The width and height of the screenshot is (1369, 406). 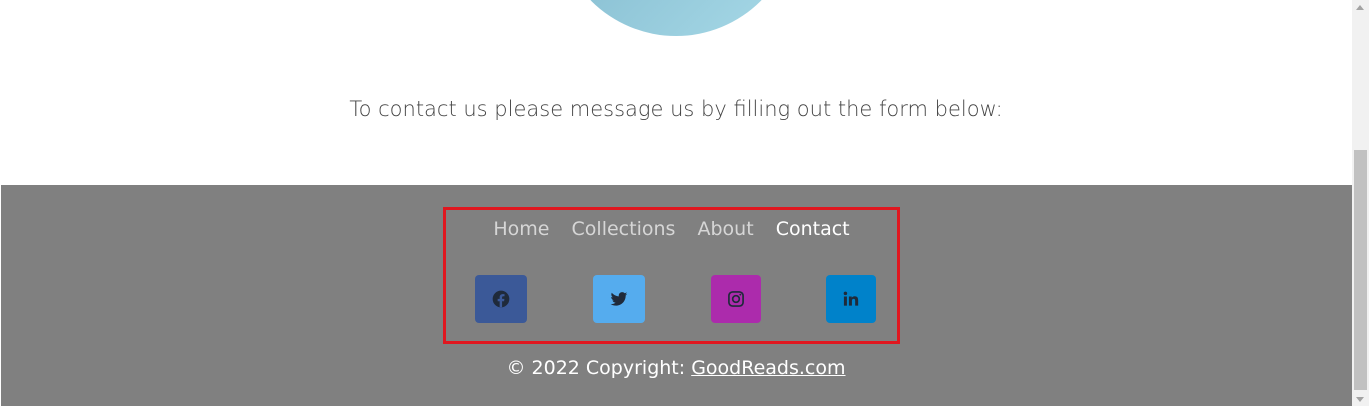 I want to click on vertical-scrollbar, so click(x=1360, y=203).